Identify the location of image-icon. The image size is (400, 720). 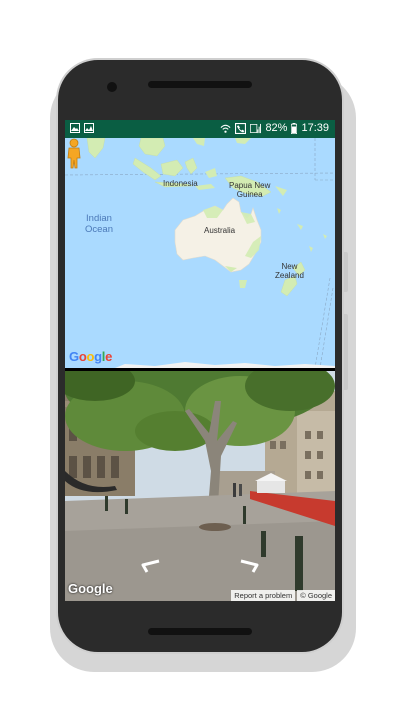
(75, 128).